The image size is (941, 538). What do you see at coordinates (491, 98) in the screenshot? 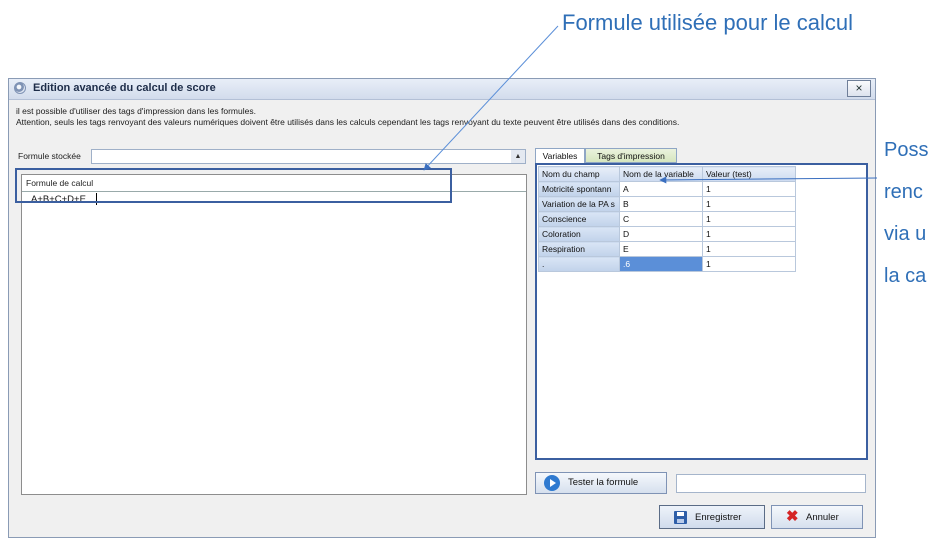
I see `arrow-to-formula` at bounding box center [491, 98].